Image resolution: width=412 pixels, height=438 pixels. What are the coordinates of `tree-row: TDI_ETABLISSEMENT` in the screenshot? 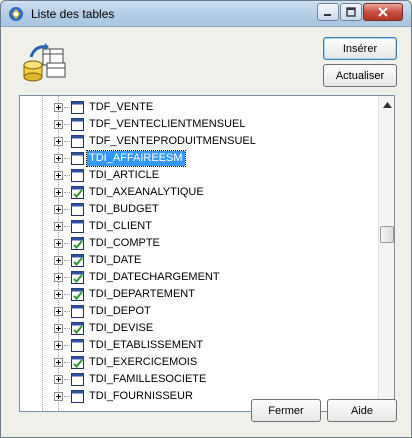 It's located at (199, 345).